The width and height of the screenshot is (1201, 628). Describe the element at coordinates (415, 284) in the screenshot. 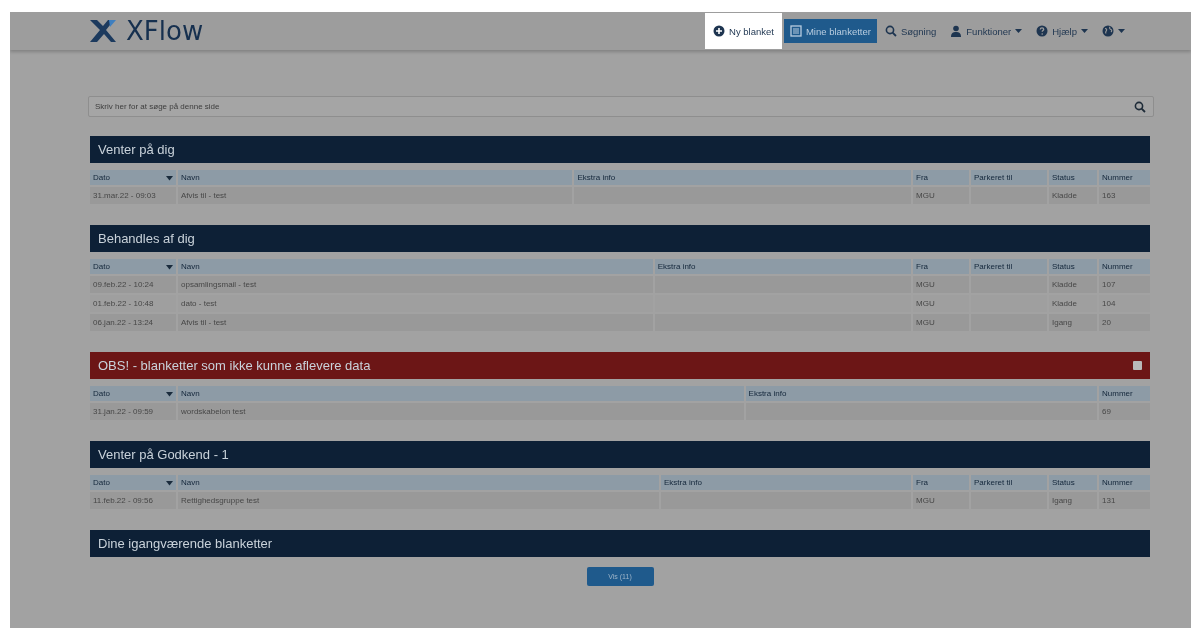

I see `table-cell: opsamlingsmail - test` at that location.